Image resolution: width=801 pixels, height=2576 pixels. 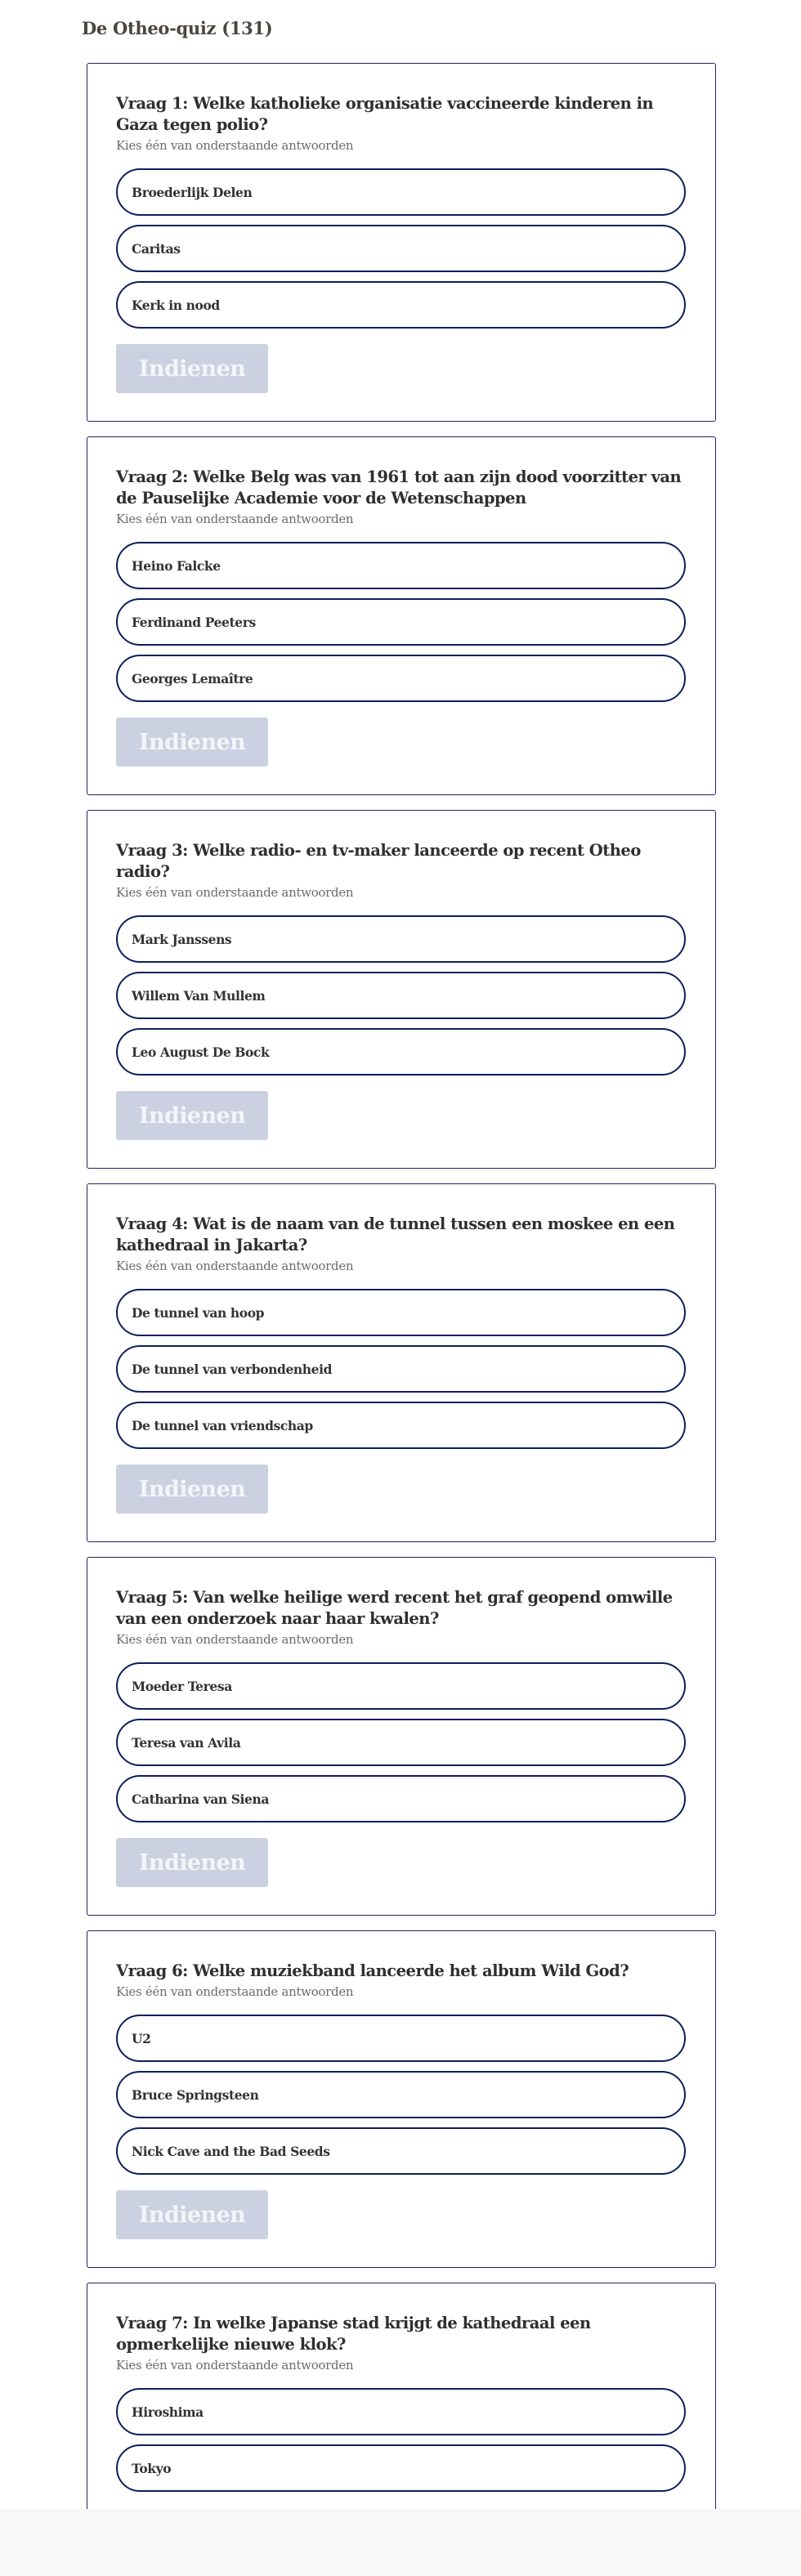 I want to click on answer-options: Broederlijk Delen Caritas Kerk in nood, so click(x=401, y=248).